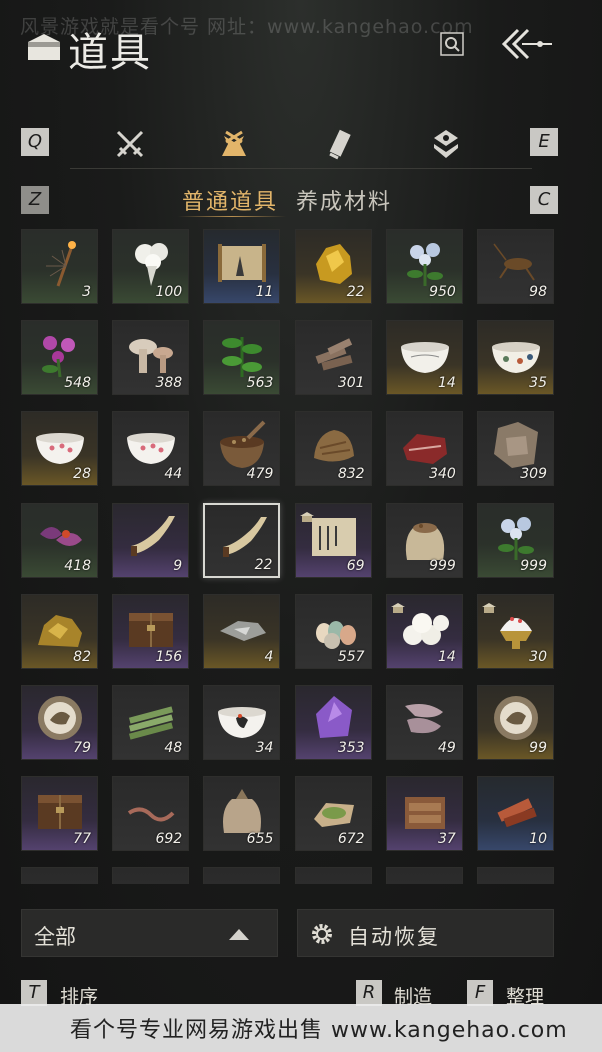  I want to click on item-slot: 35, so click(515, 358).